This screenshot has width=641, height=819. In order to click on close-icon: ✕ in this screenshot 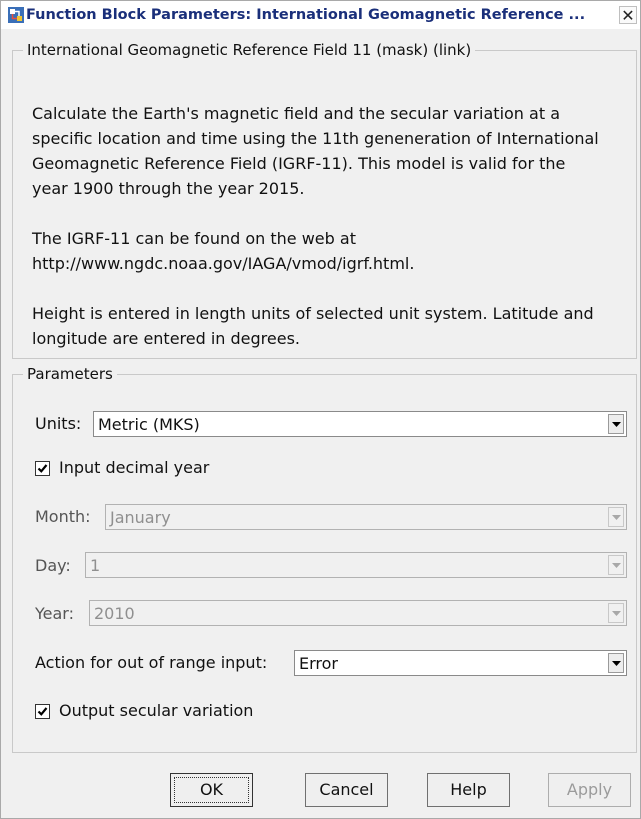, I will do `click(628, 15)`.